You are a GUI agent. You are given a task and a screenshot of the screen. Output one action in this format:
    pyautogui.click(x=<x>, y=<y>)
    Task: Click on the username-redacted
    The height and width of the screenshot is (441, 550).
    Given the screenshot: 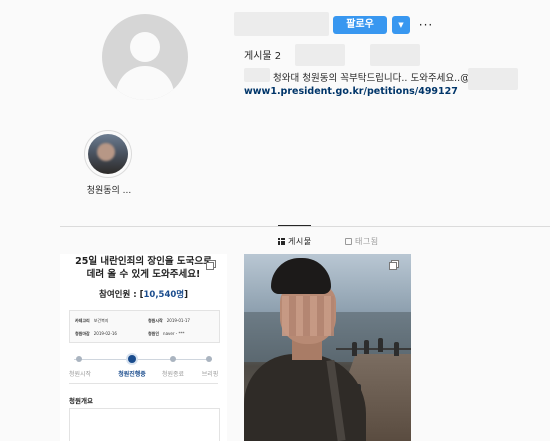 What is the action you would take?
    pyautogui.click(x=281, y=24)
    